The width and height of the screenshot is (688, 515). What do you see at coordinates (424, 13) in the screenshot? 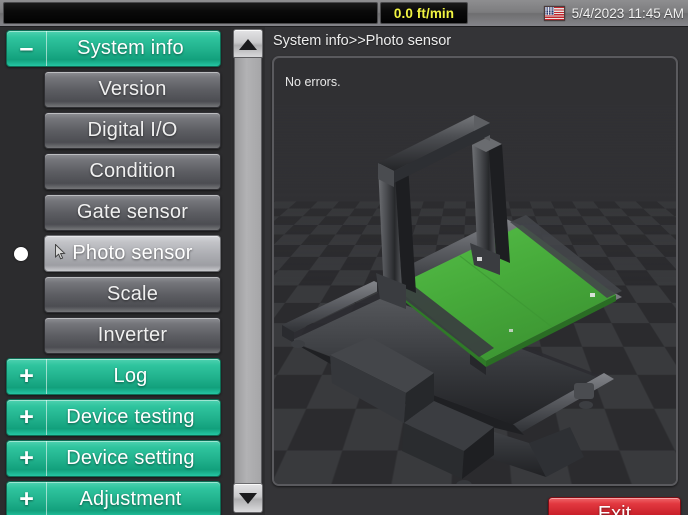
I see `speed-display: 0.0 ft/min` at bounding box center [424, 13].